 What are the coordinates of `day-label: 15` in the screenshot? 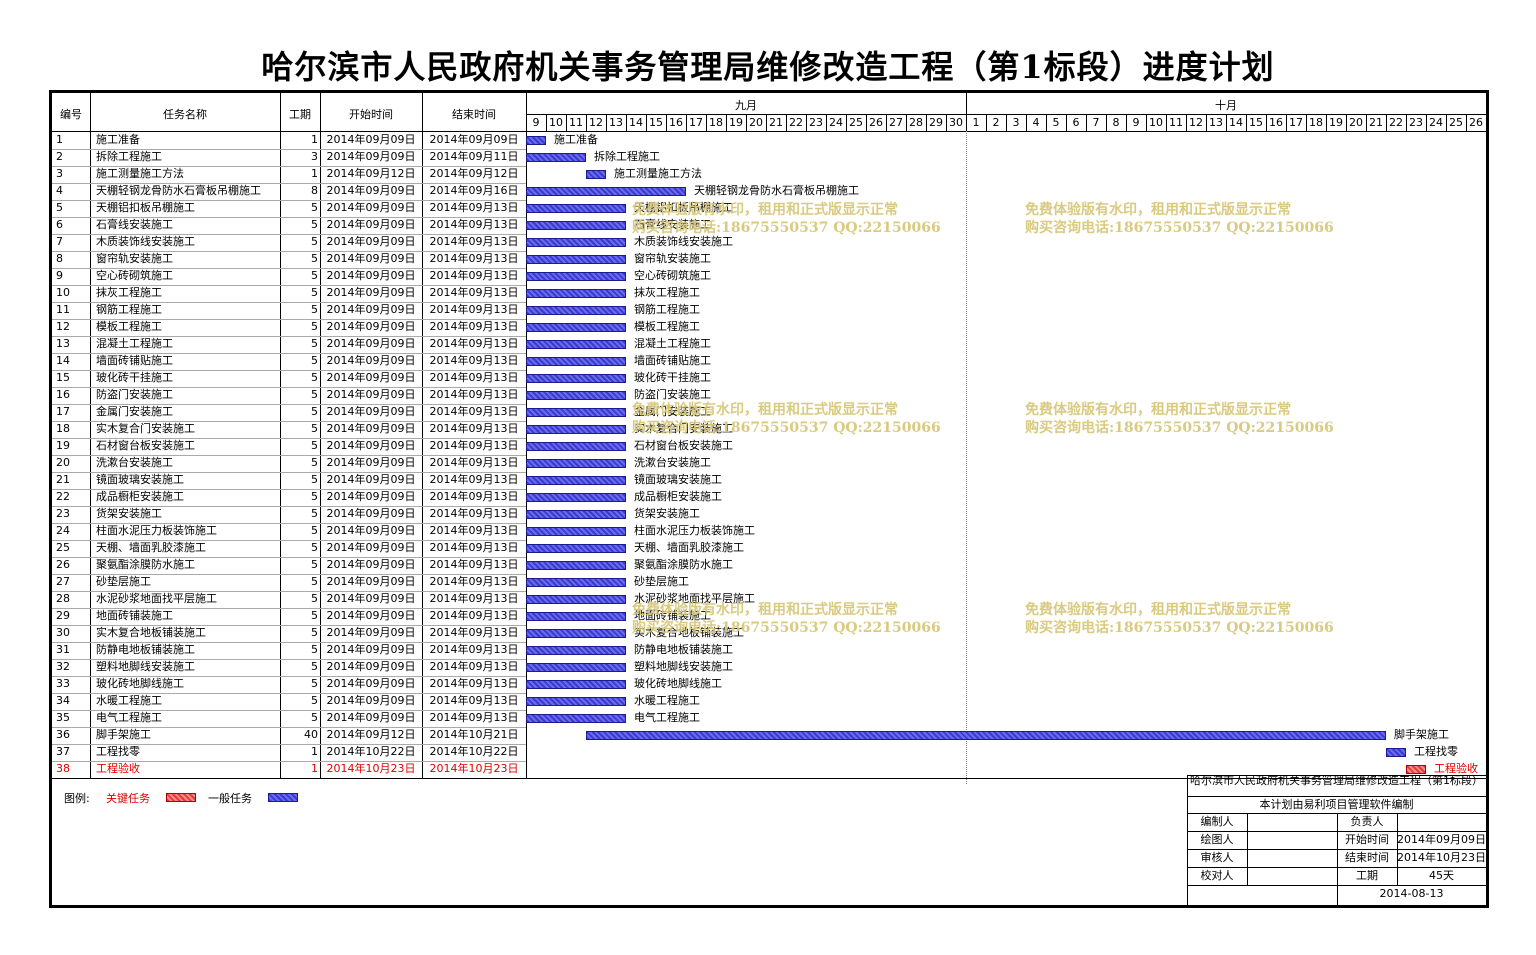 It's located at (1256, 122).